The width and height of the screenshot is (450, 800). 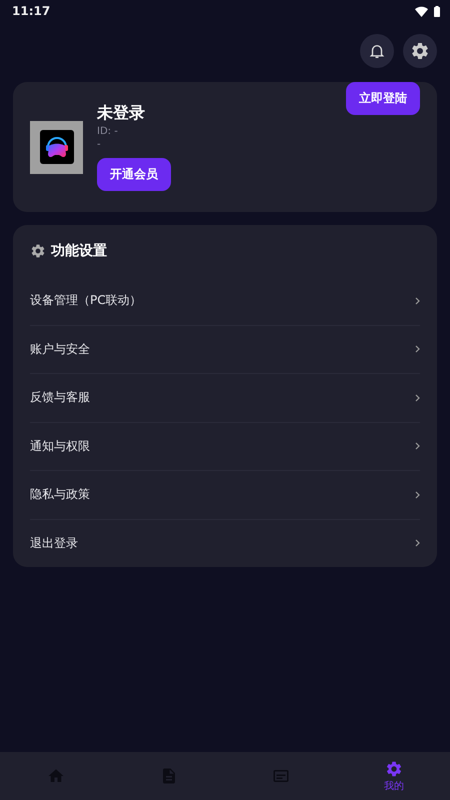 I want to click on settings-button, so click(x=420, y=51).